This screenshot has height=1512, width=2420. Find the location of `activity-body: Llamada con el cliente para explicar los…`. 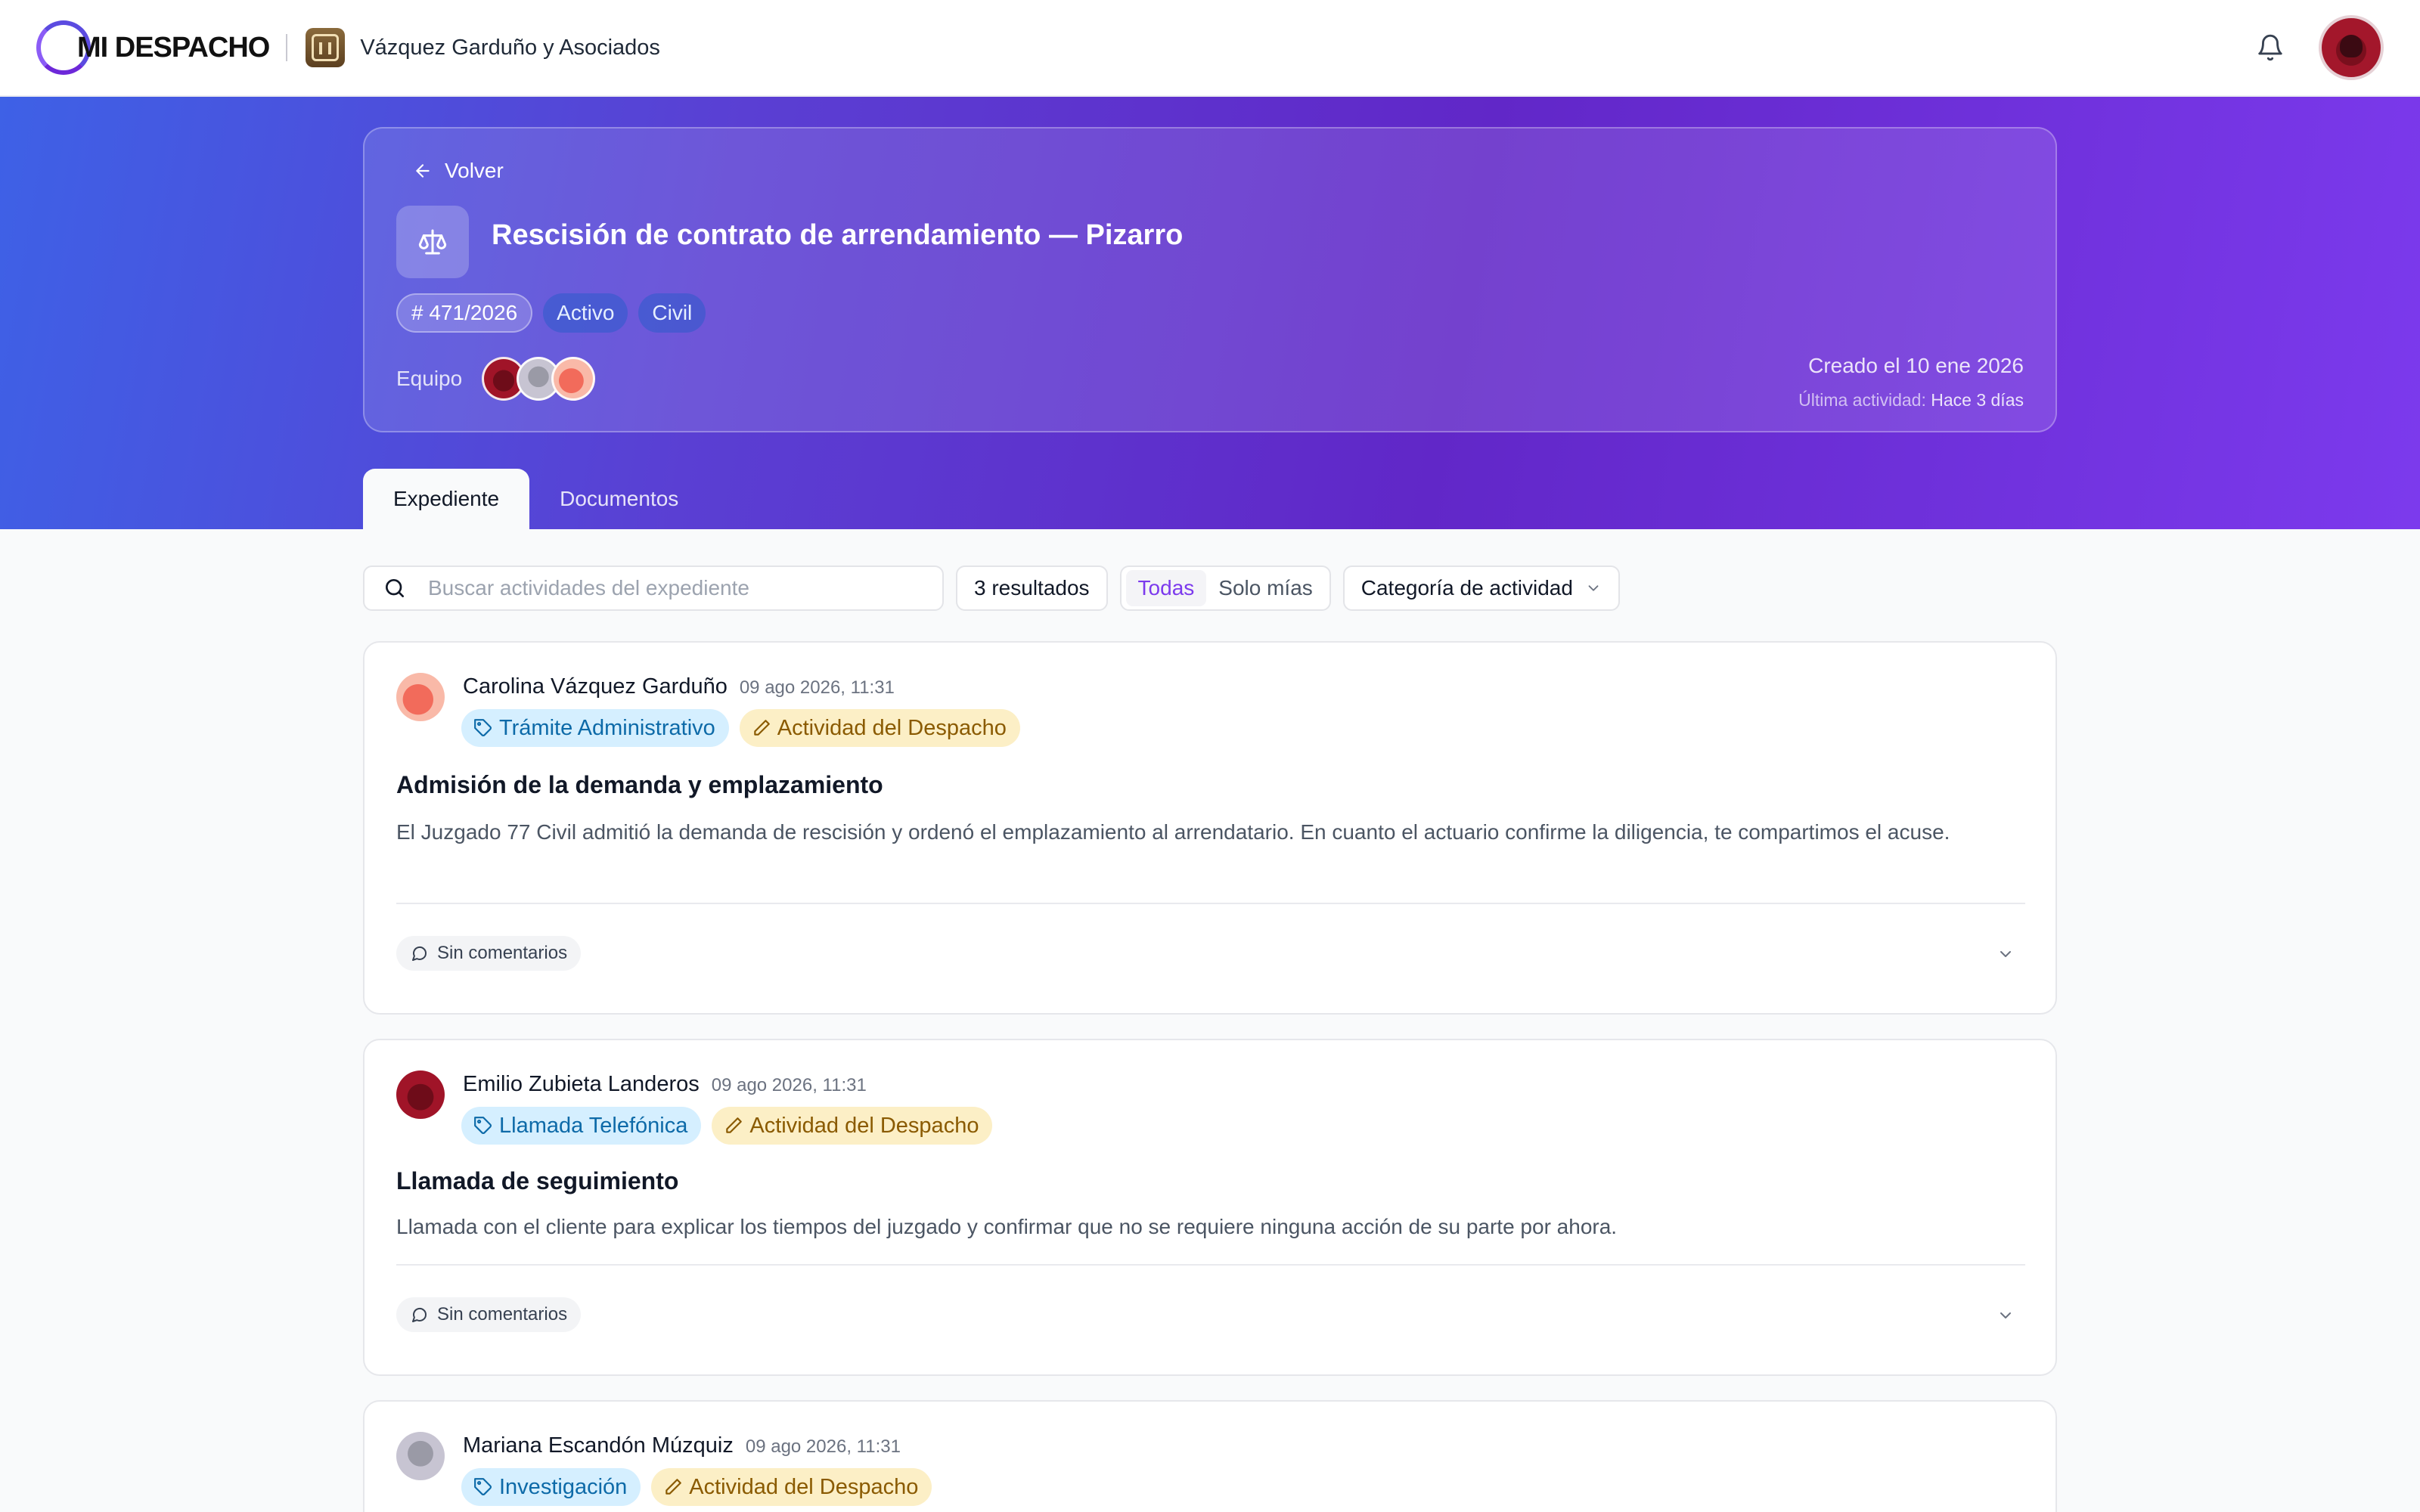

activity-body: Llamada con el cliente para explicar los… is located at coordinates (1007, 1226).